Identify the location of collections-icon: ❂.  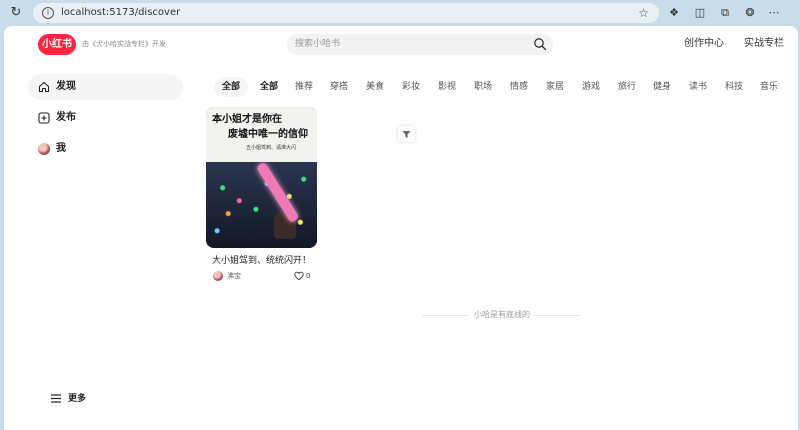
(750, 13).